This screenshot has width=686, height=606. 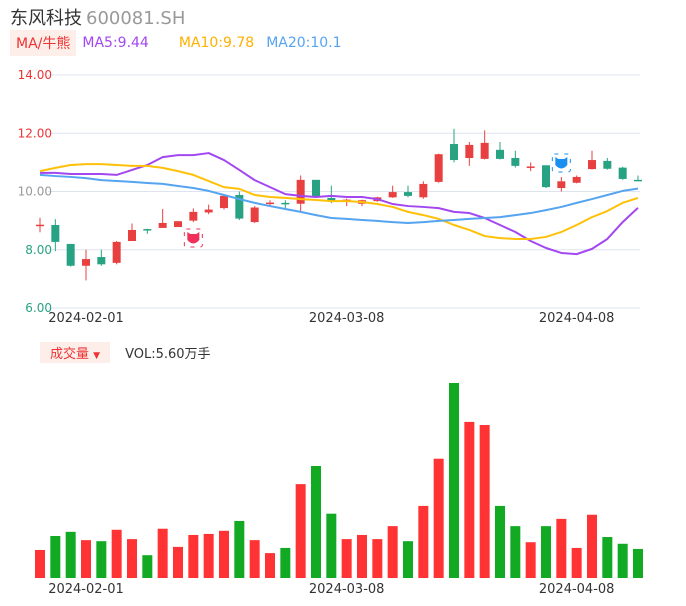 I want to click on y-tick-label: 10.00, so click(x=35, y=192).